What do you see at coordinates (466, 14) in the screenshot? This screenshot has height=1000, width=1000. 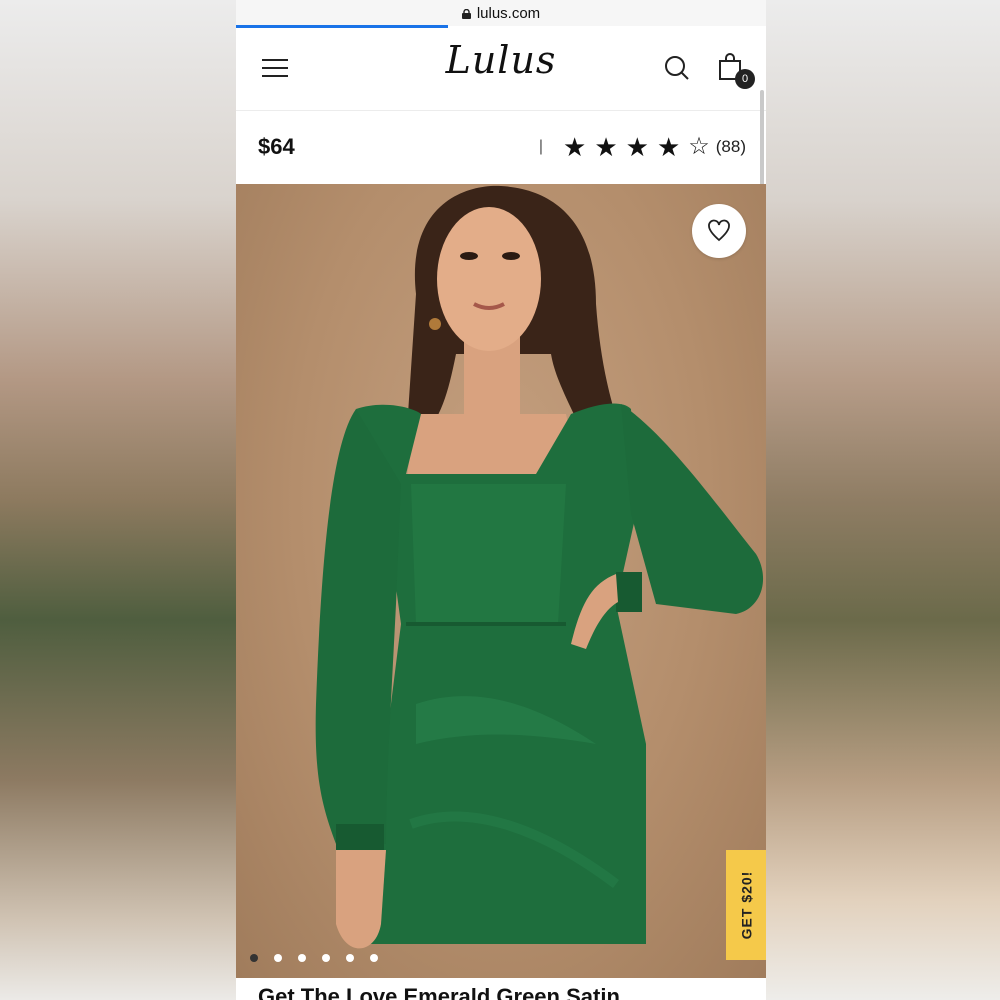 I see `lock-icon` at bounding box center [466, 14].